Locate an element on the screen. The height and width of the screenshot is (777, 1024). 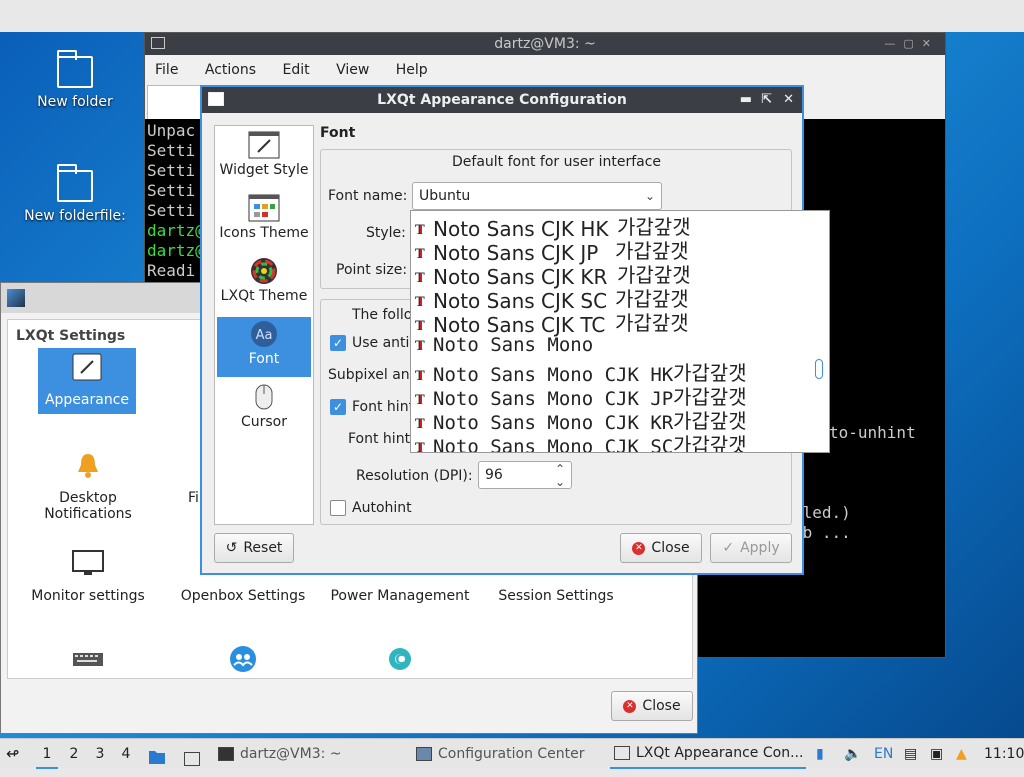
autohint-checkbox is located at coordinates (338, 508).